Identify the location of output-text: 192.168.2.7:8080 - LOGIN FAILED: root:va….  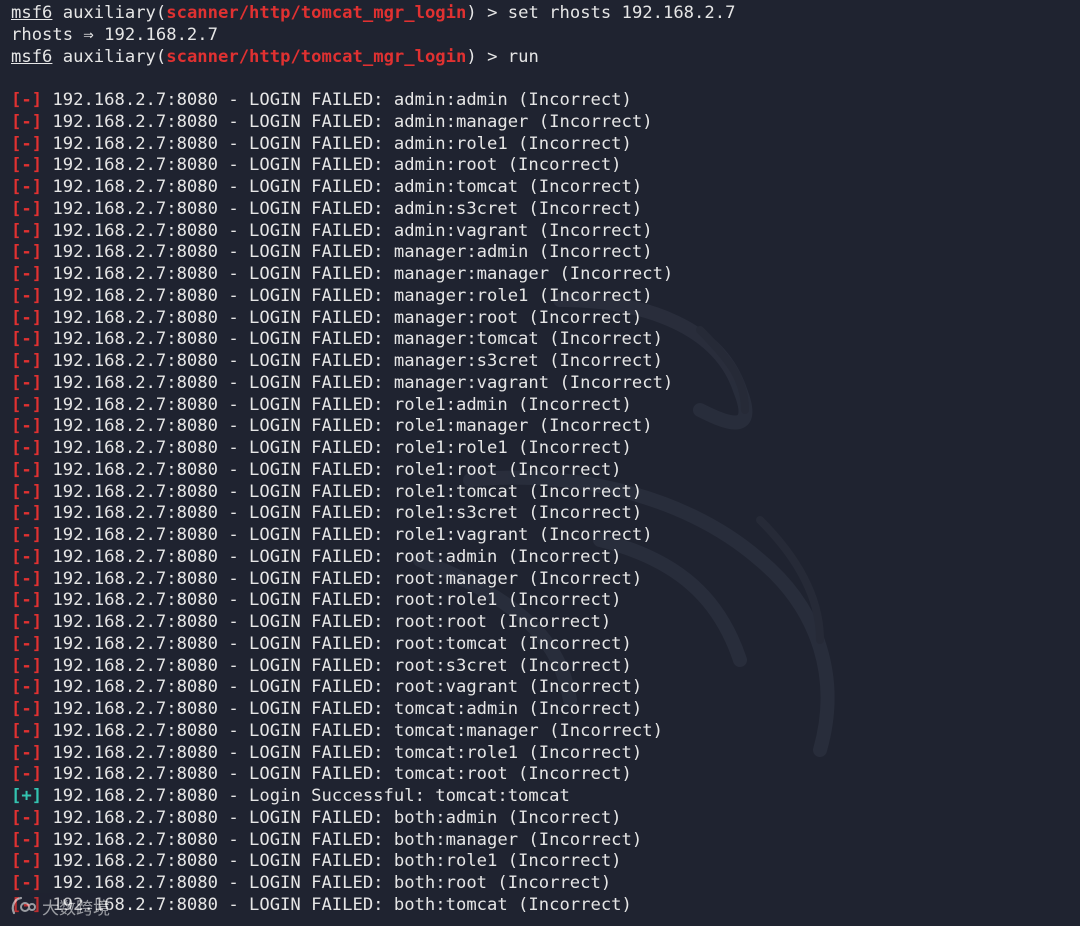
(347, 687).